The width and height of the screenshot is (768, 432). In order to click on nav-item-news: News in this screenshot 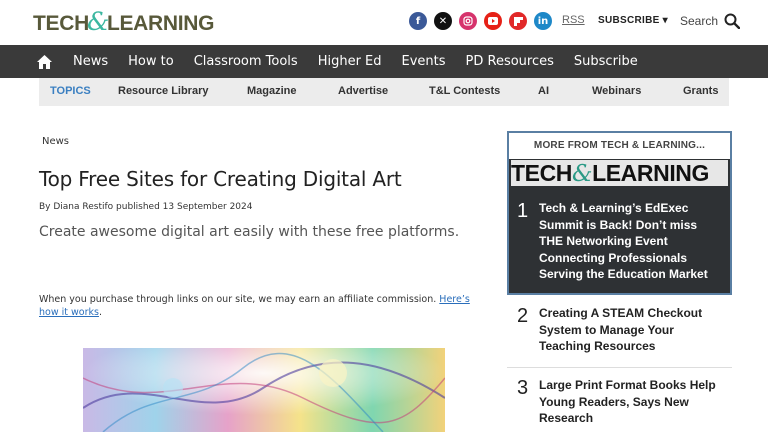, I will do `click(90, 61)`.